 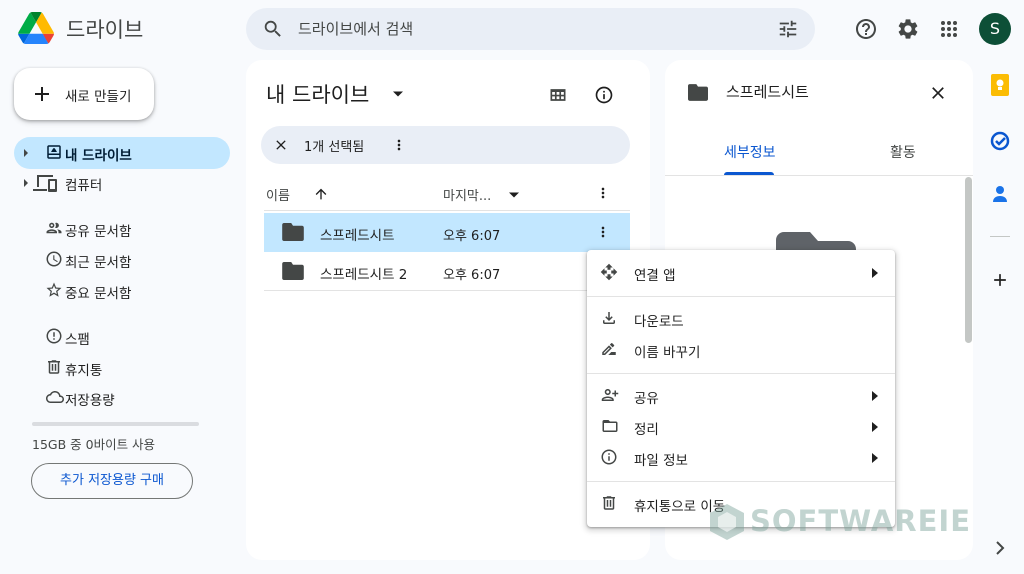 What do you see at coordinates (646, 430) in the screenshot?
I see `menu-item-label: 정리` at bounding box center [646, 430].